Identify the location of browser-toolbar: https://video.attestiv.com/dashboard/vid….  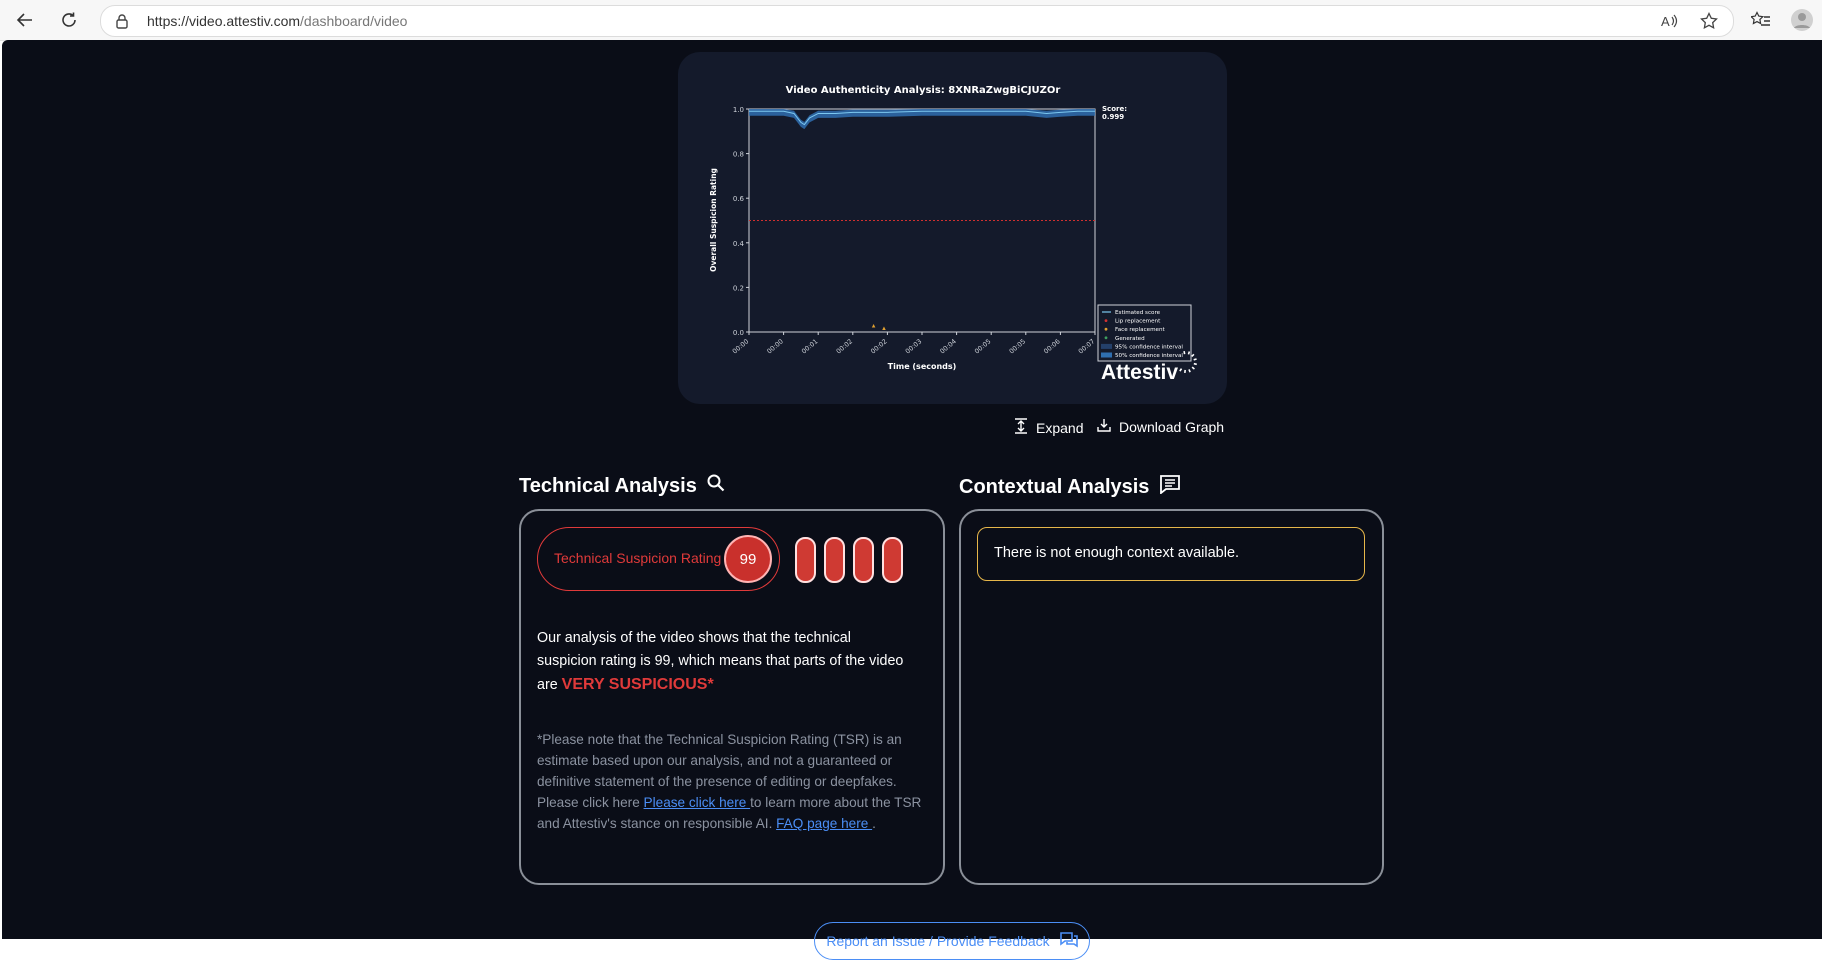
(911, 20).